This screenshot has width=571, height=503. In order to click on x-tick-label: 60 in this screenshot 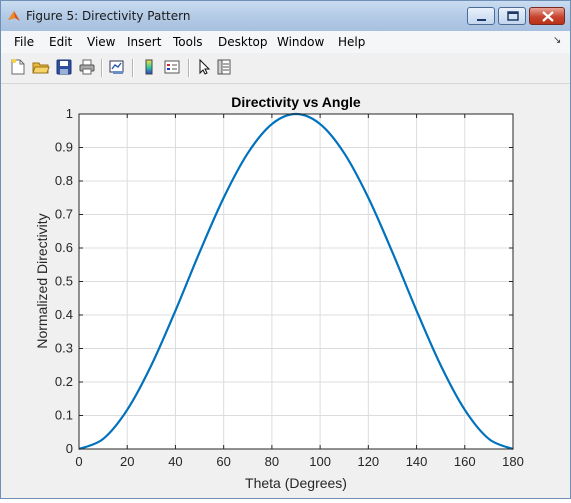, I will do `click(223, 461)`.